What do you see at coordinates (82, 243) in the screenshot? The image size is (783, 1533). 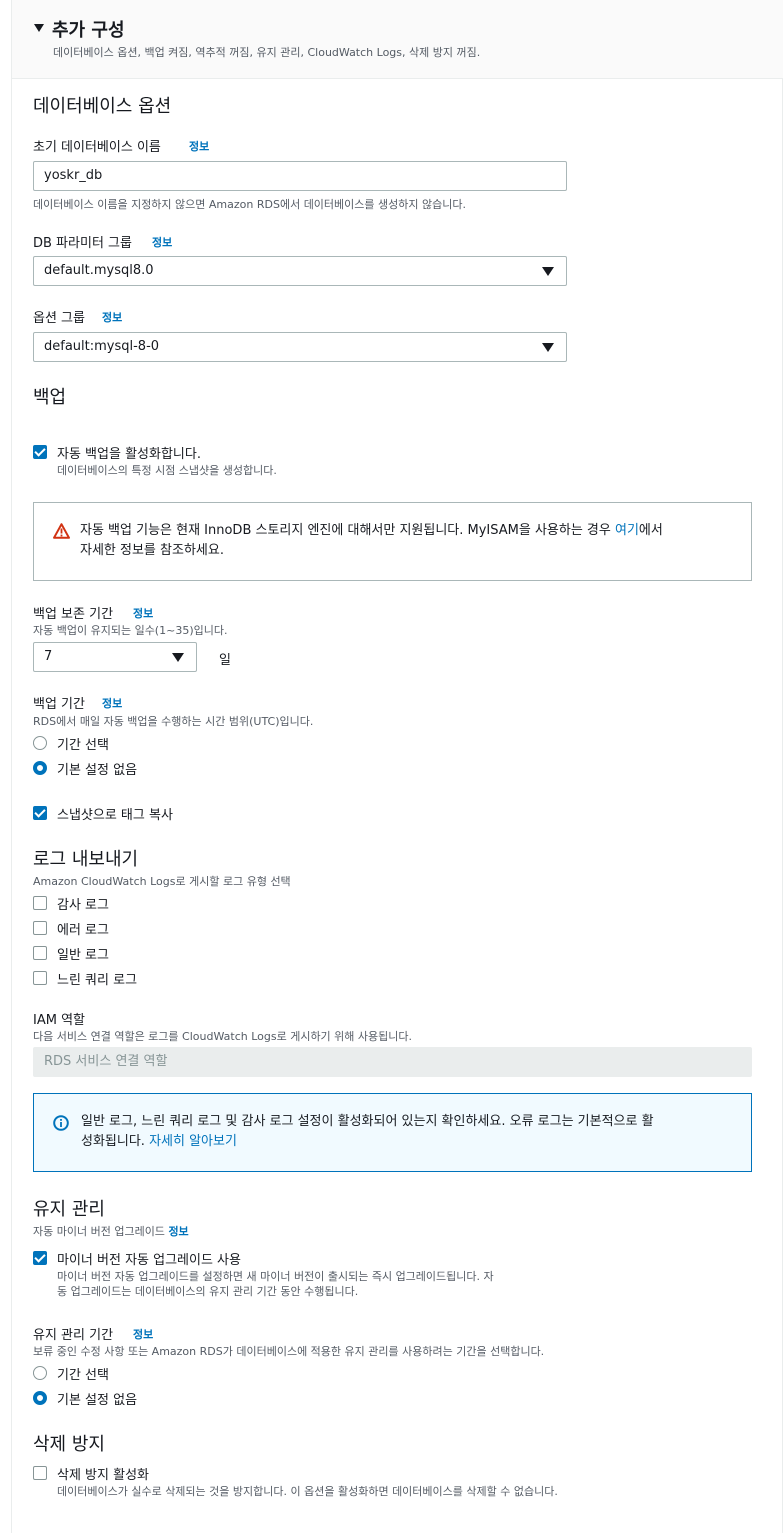 I see `param-group-label: DB 파라미터 그룹` at bounding box center [82, 243].